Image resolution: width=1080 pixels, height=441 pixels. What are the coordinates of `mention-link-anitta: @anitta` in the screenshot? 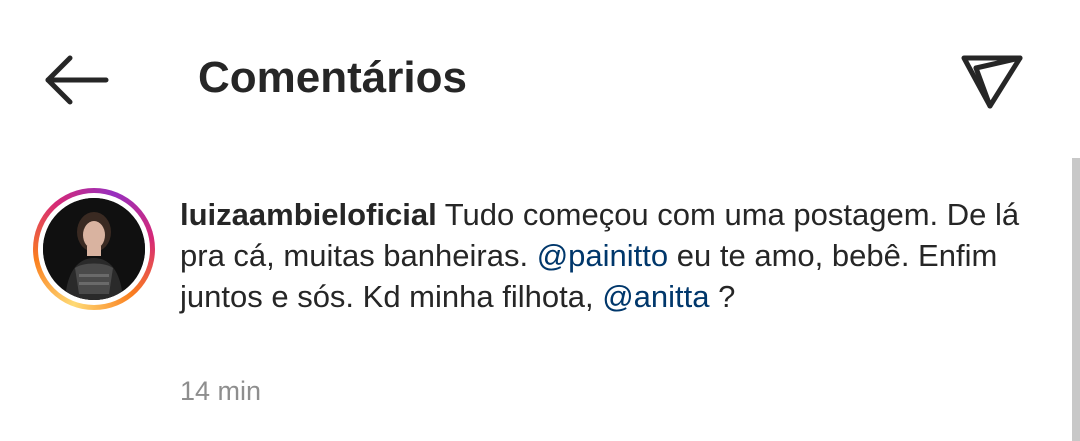 It's located at (655, 296).